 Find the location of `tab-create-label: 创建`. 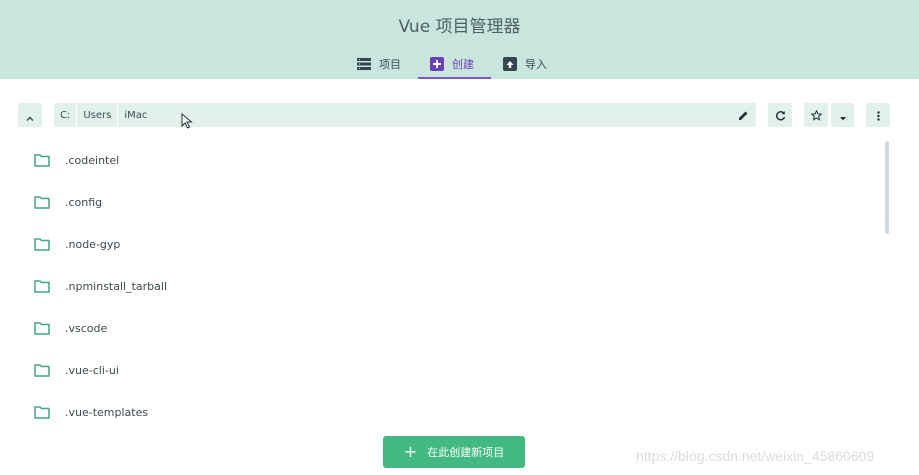

tab-create-label: 创建 is located at coordinates (463, 64).